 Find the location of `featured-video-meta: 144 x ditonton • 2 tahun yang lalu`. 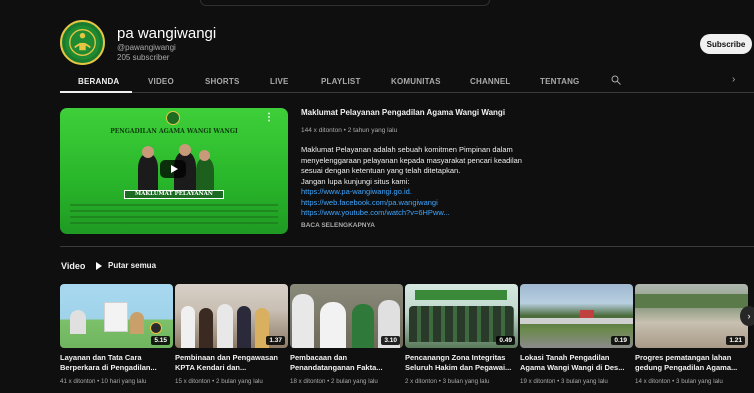

featured-video-meta: 144 x ditonton • 2 tahun yang lalu is located at coordinates (349, 130).